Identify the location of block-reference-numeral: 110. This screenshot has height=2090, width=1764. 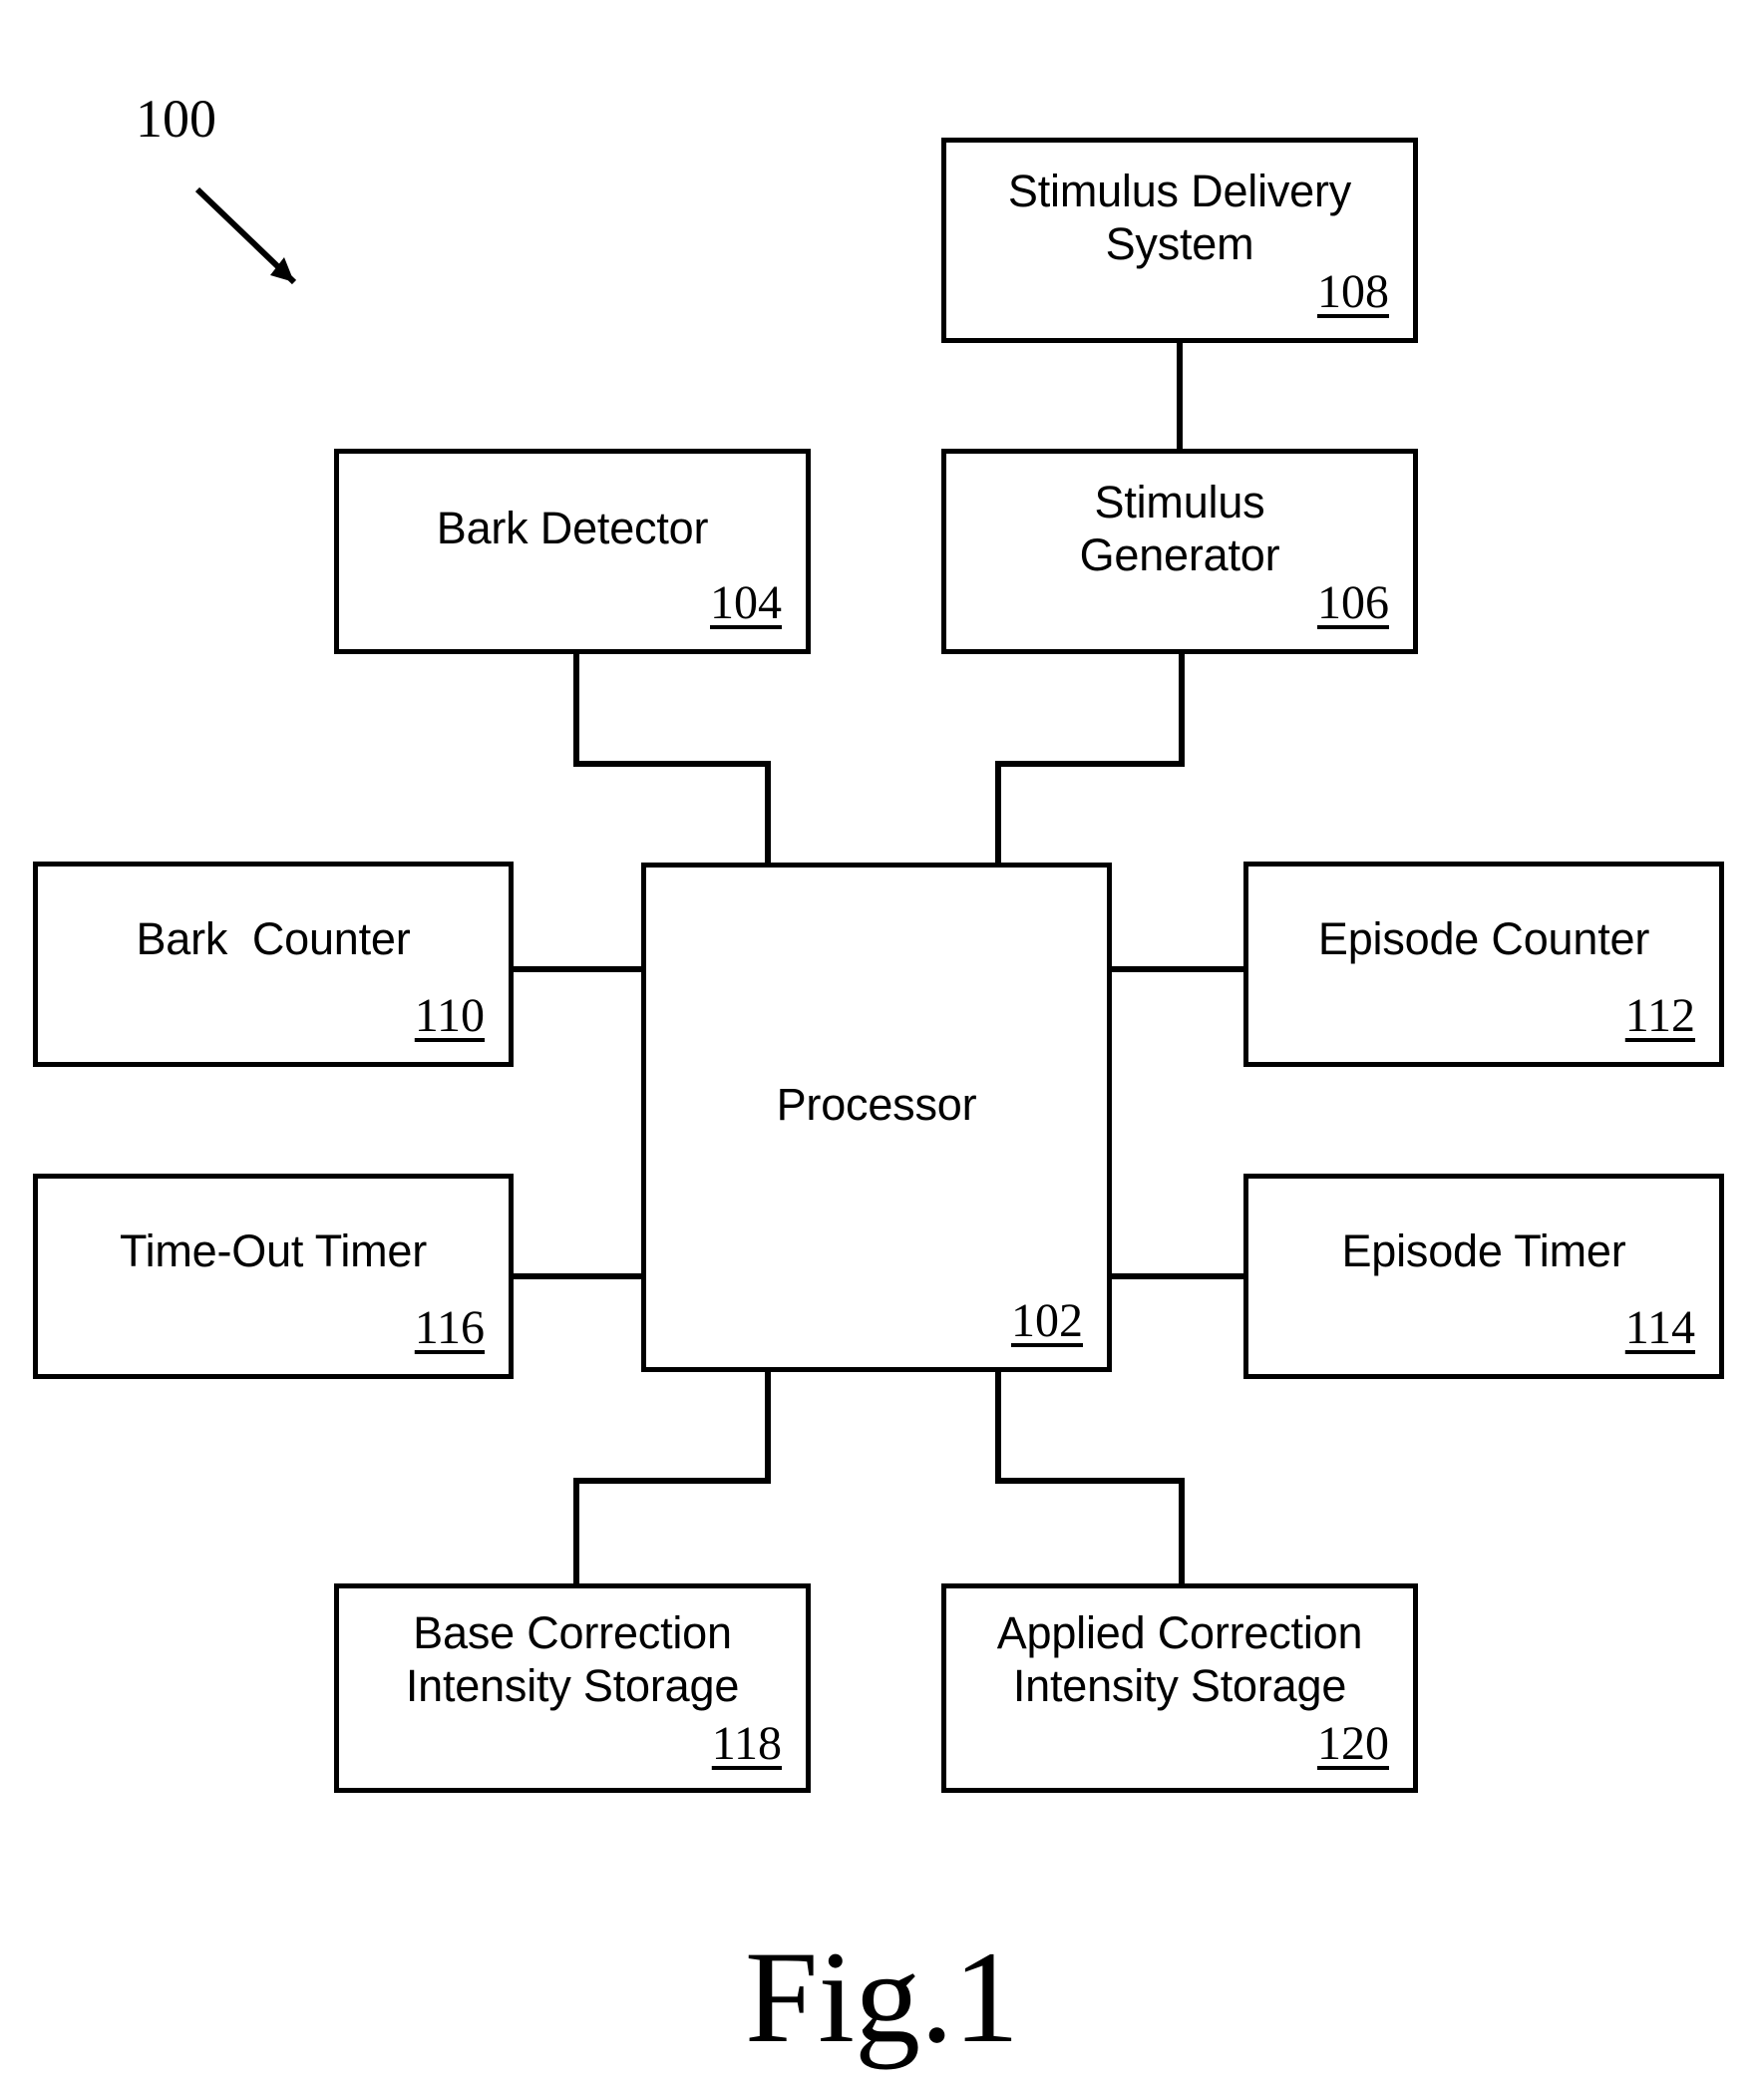
(450, 1015).